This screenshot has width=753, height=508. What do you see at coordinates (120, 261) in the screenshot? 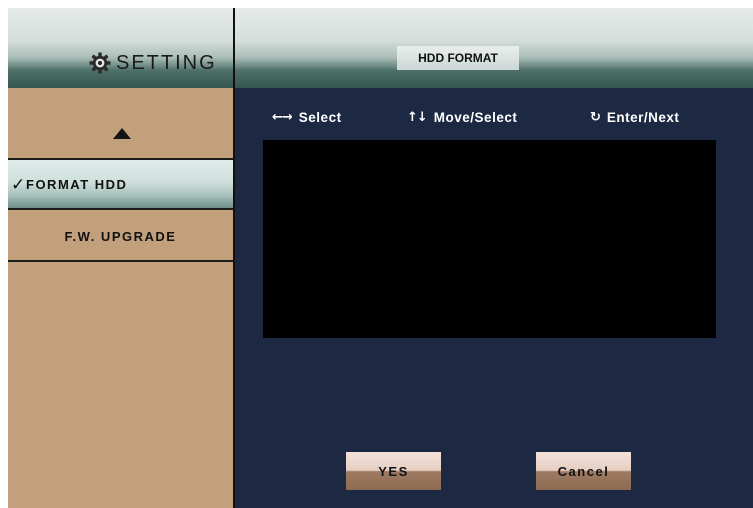
I see `menu-divider` at bounding box center [120, 261].